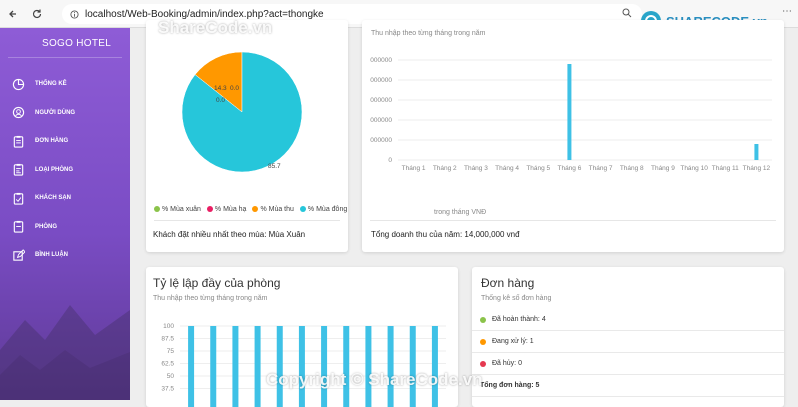 The image size is (798, 407). I want to click on list-item: Đã hoàn thành: 4, so click(628, 320).